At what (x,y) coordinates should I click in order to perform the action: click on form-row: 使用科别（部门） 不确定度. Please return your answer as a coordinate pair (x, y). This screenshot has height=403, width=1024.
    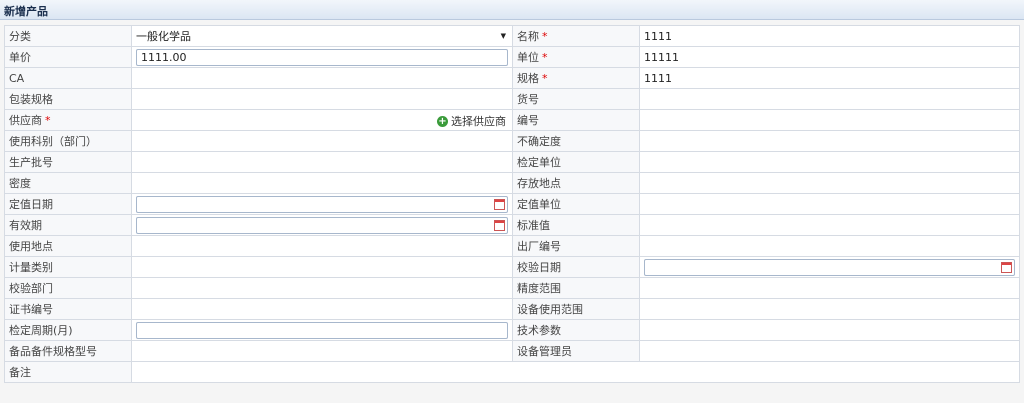
    Looking at the image, I should click on (512, 141).